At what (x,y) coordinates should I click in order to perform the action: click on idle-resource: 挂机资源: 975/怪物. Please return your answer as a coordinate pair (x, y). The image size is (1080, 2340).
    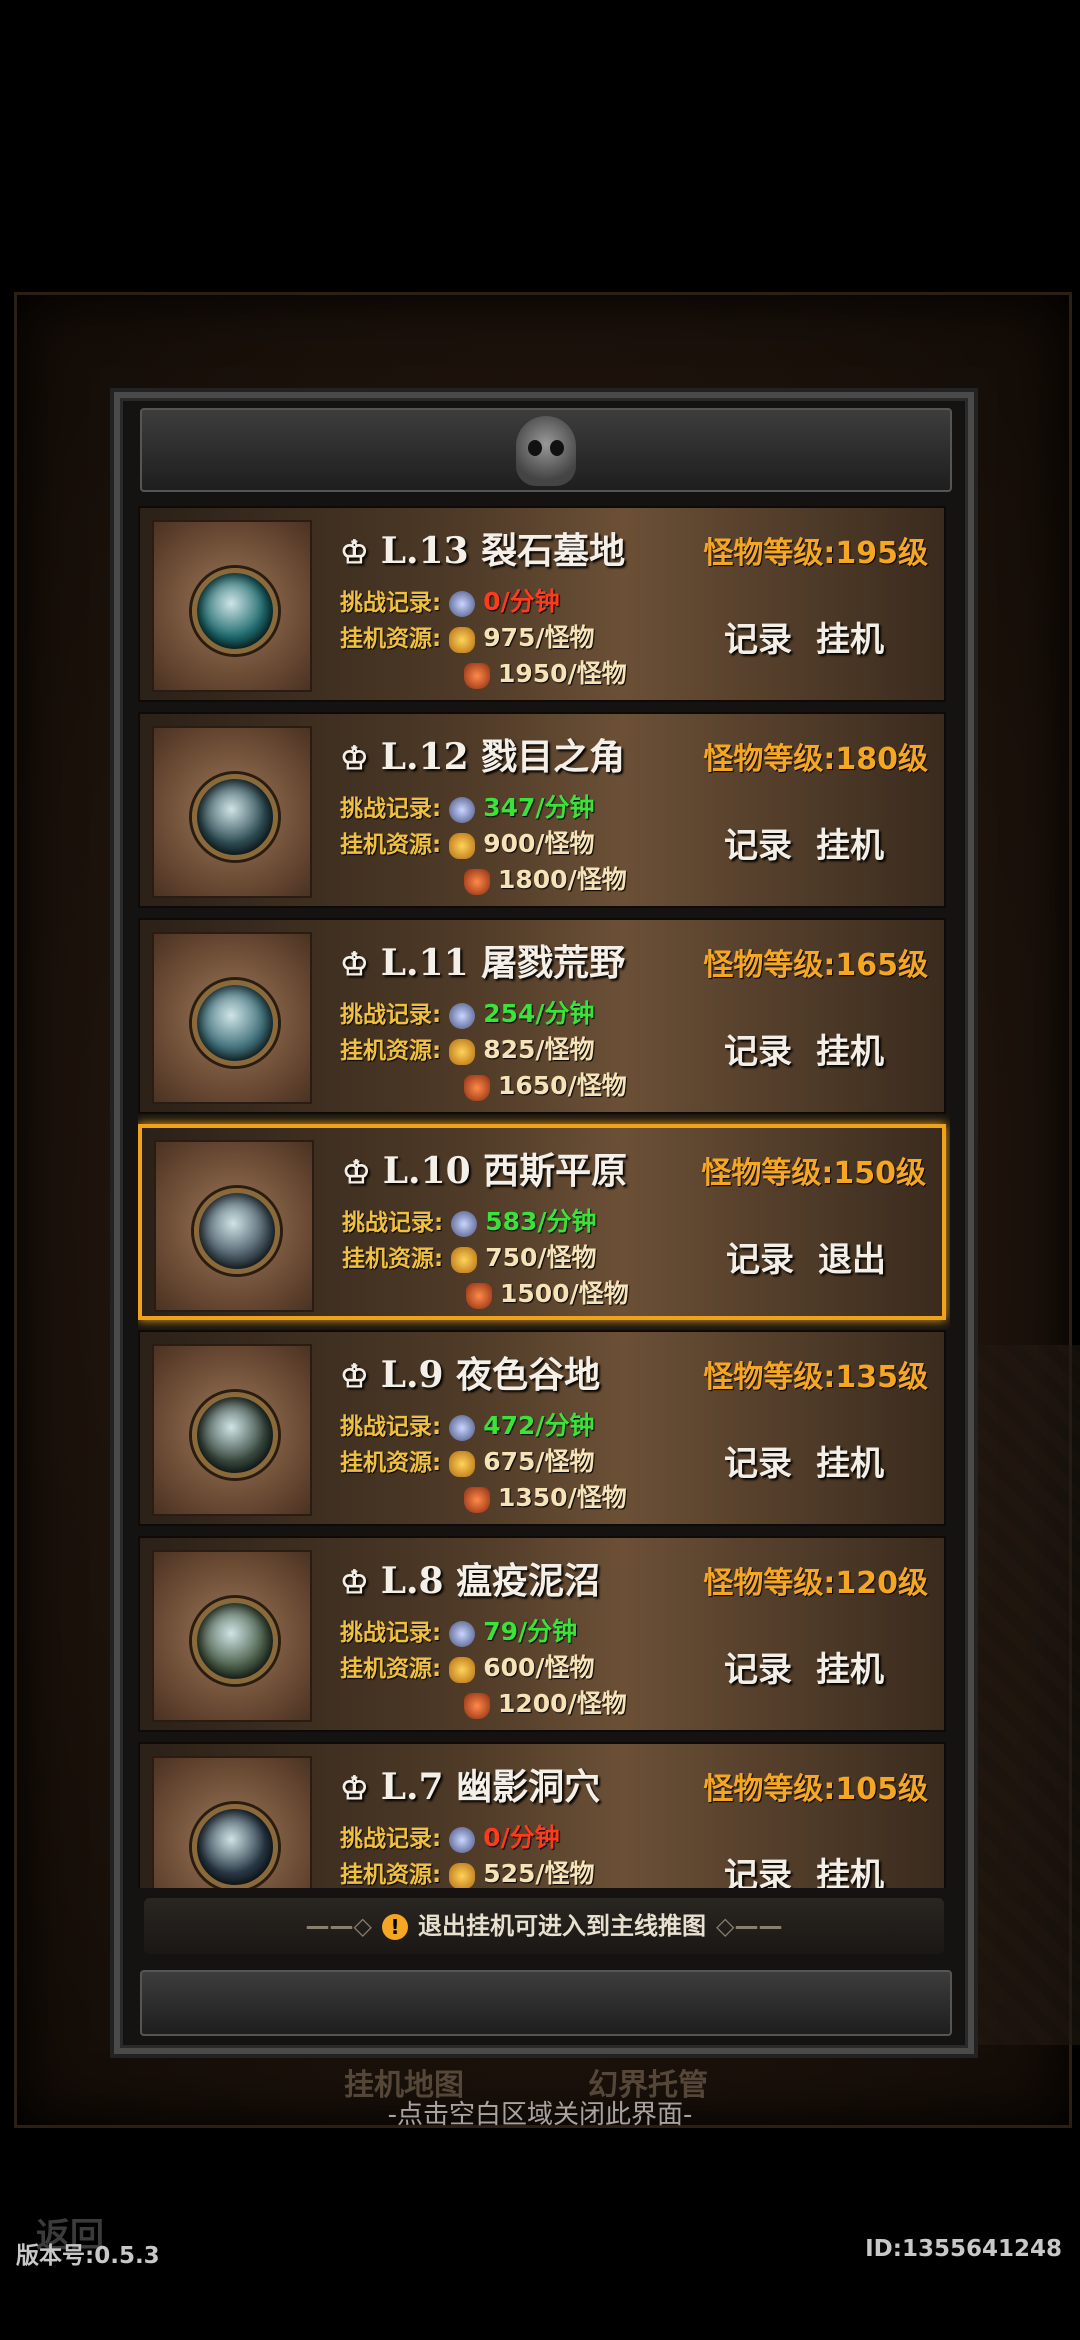
    Looking at the image, I should click on (467, 636).